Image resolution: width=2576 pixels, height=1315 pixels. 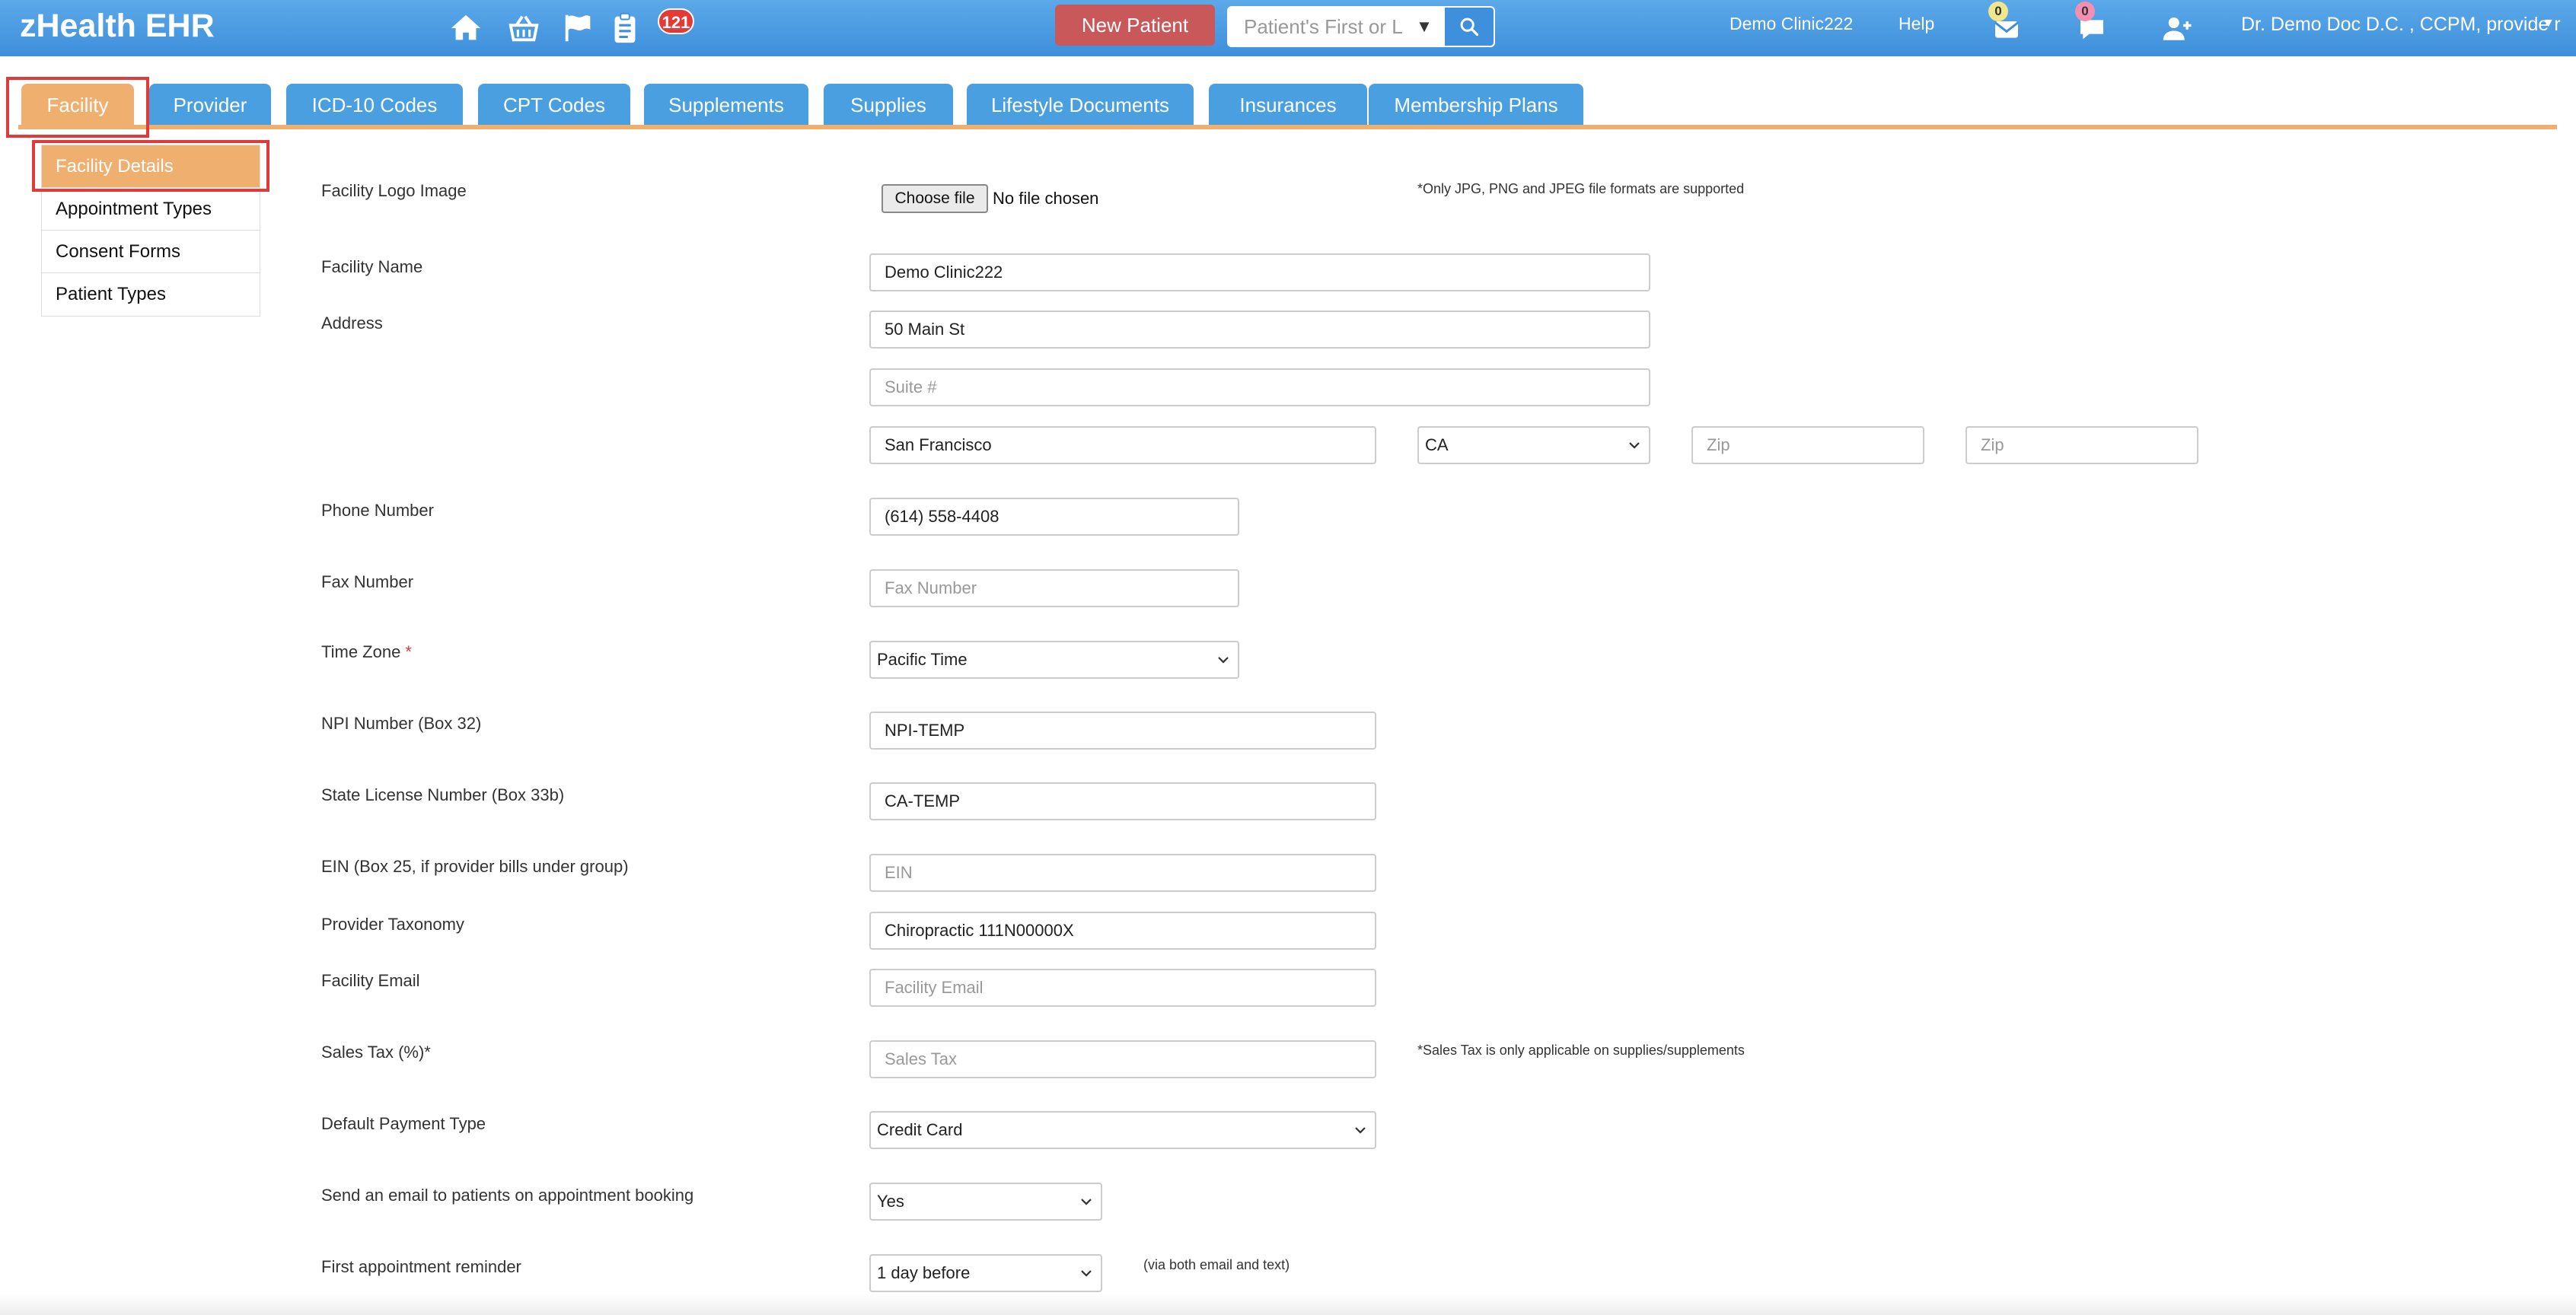 What do you see at coordinates (1791, 24) in the screenshot?
I see `clinic-switcher: Demo Clinic222` at bounding box center [1791, 24].